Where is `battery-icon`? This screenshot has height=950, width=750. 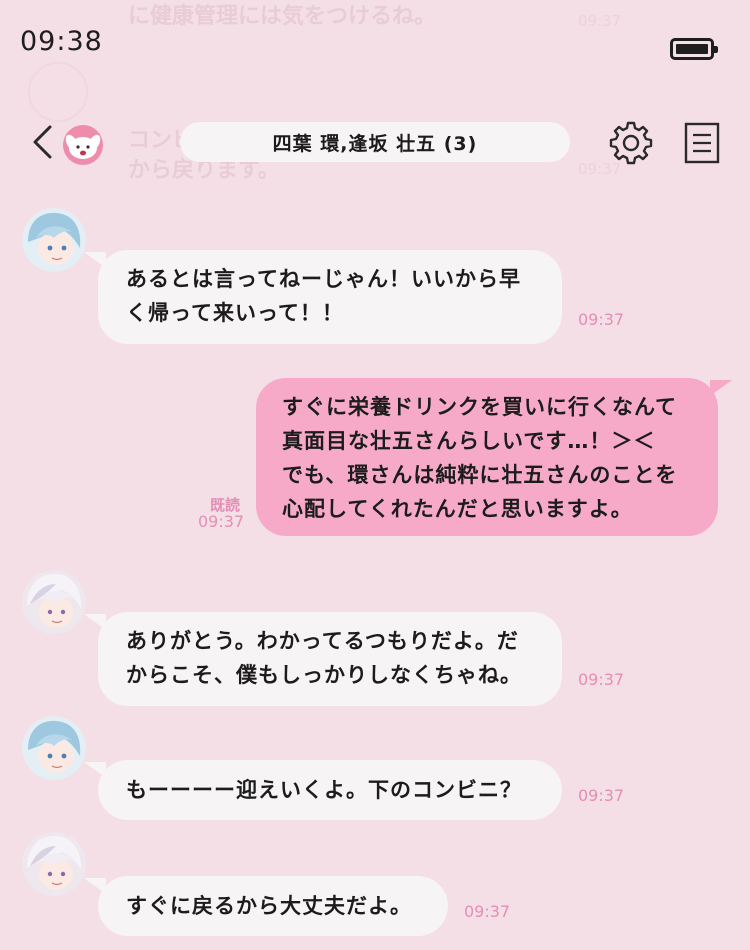
battery-icon is located at coordinates (694, 49).